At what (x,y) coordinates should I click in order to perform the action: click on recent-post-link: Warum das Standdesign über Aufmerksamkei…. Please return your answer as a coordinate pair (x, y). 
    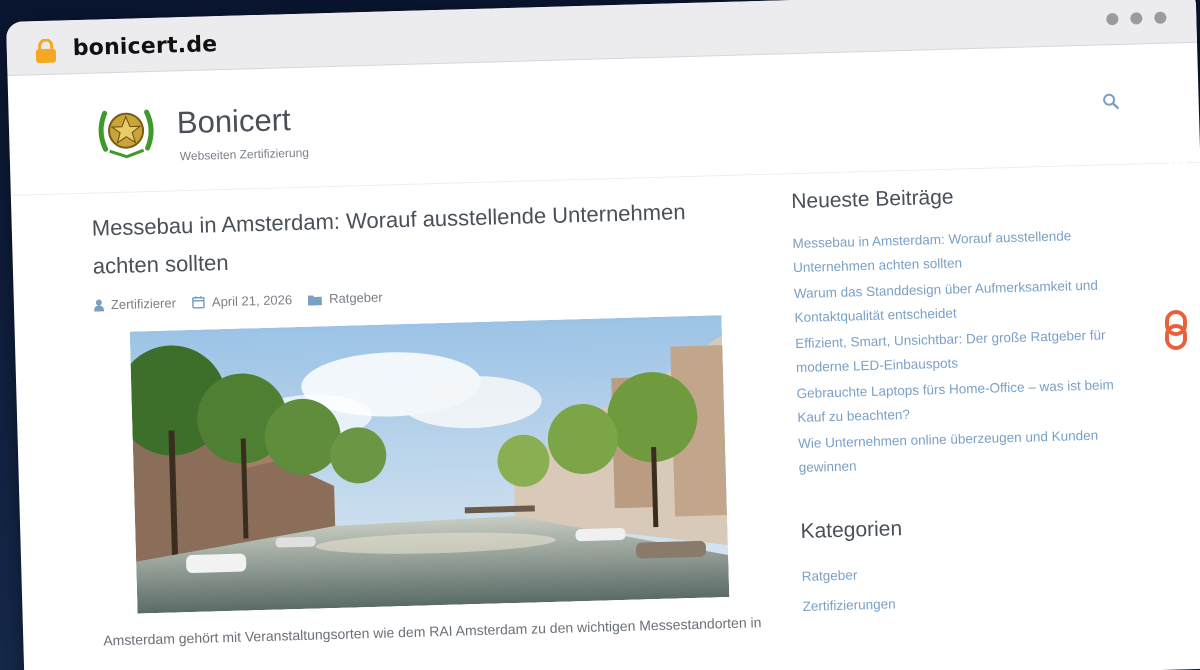
    Looking at the image, I should click on (964, 301).